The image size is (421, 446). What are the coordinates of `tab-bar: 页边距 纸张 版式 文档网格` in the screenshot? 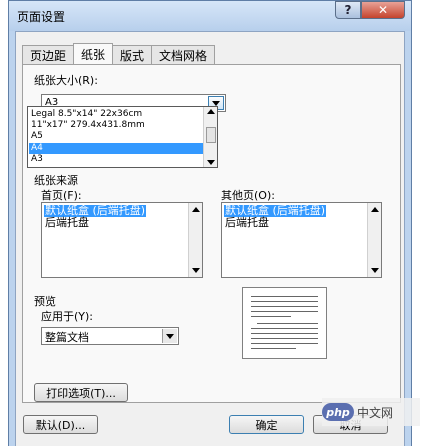 It's located at (119, 53).